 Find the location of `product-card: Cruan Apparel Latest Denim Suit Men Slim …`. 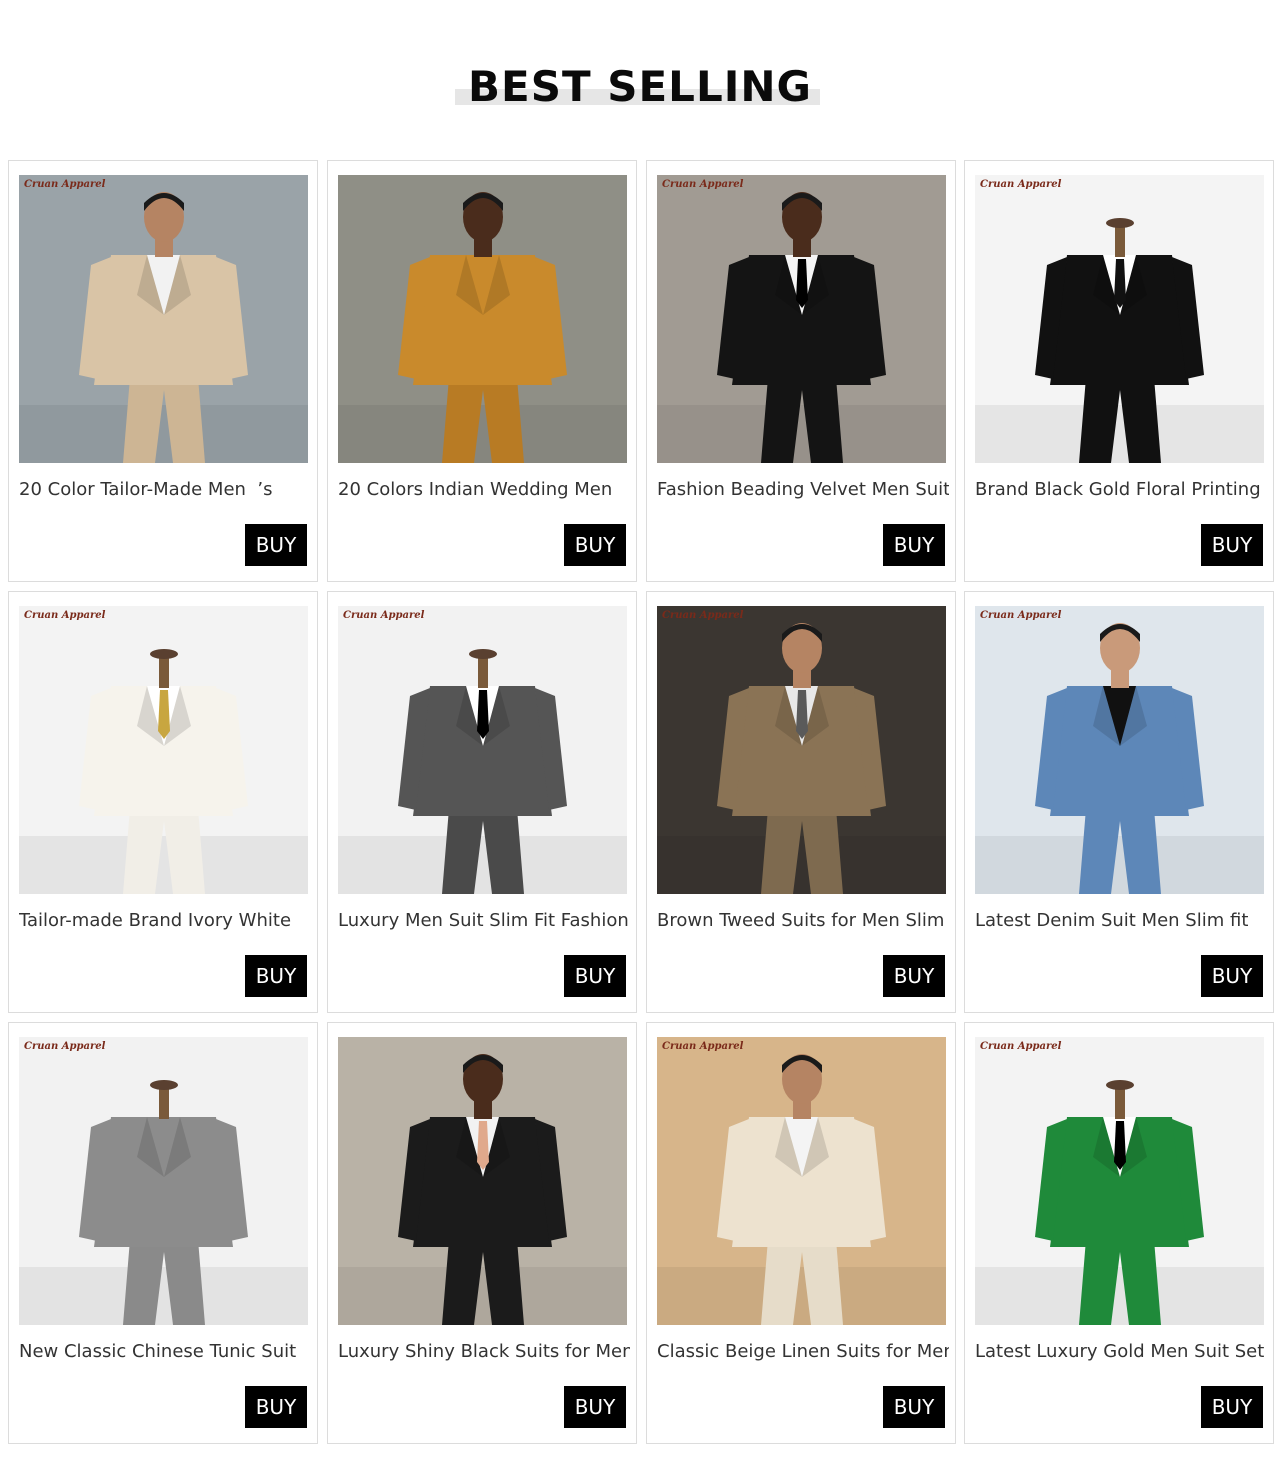

product-card: Cruan Apparel Latest Denim Suit Men Slim … is located at coordinates (1119, 802).